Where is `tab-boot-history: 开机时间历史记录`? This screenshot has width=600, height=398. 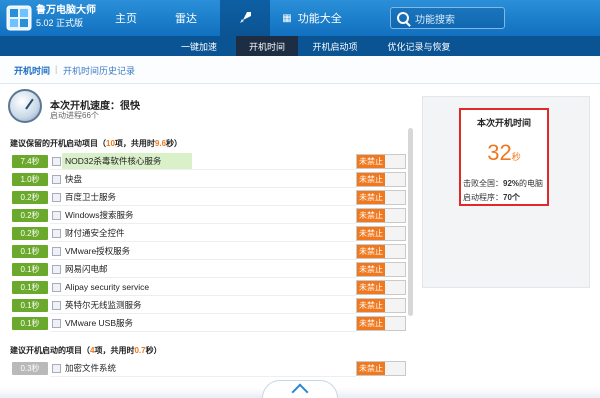
tab-boot-history: 开机时间历史记录 is located at coordinates (99, 70).